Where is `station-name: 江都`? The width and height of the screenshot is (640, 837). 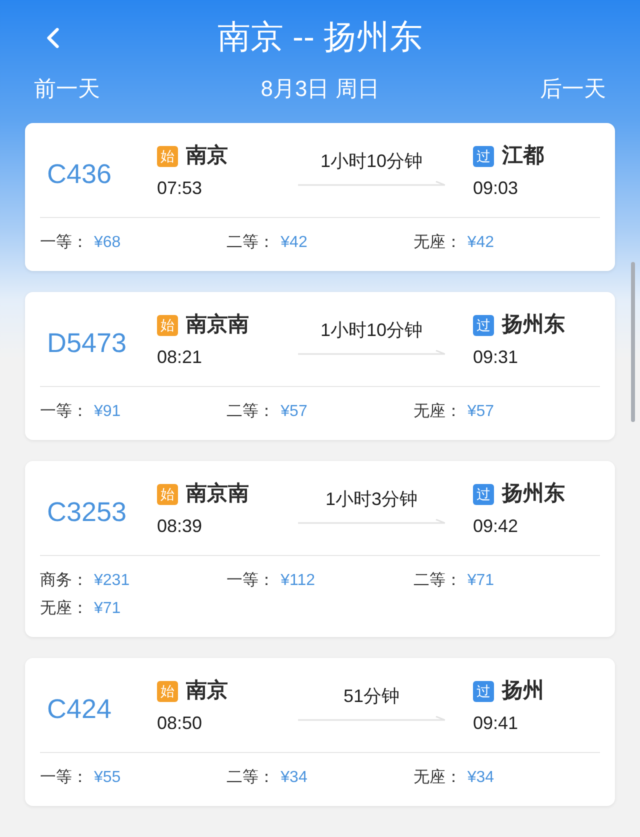 station-name: 江都 is located at coordinates (523, 156).